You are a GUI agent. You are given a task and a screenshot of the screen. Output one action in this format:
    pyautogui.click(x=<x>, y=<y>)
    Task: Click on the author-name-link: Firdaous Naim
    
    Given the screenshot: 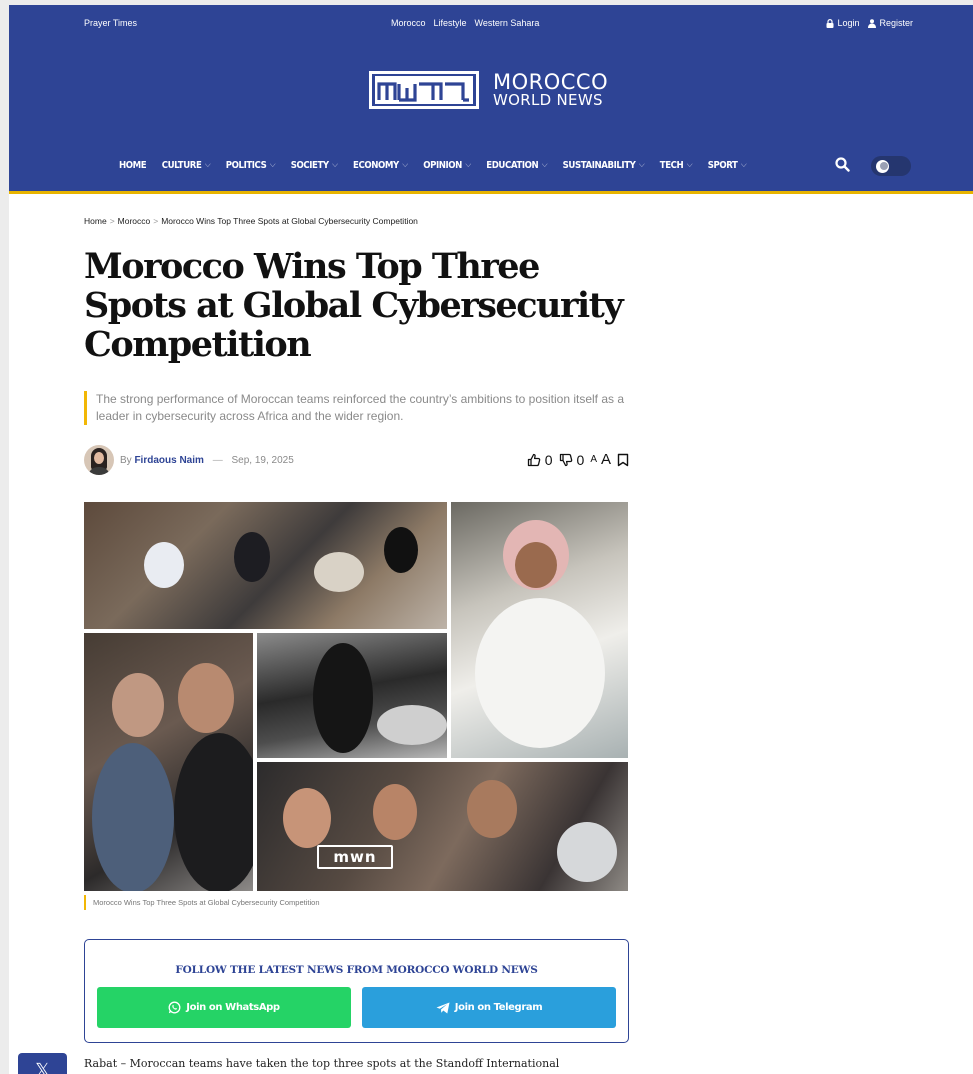 What is the action you would take?
    pyautogui.click(x=168, y=460)
    